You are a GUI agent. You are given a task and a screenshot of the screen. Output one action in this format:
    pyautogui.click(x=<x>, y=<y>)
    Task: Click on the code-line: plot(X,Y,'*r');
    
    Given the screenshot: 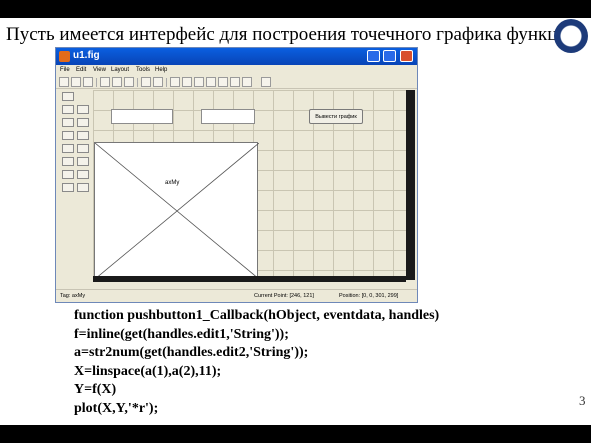 What is the action you would take?
    pyautogui.click(x=116, y=408)
    